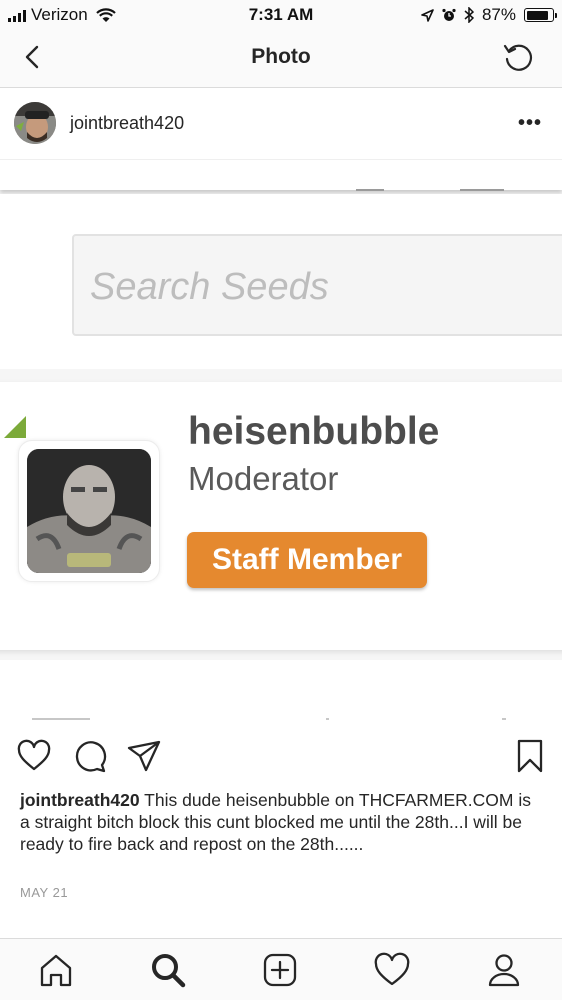 This screenshot has height=1000, width=562. What do you see at coordinates (530, 756) in the screenshot?
I see `bookmark-icon` at bounding box center [530, 756].